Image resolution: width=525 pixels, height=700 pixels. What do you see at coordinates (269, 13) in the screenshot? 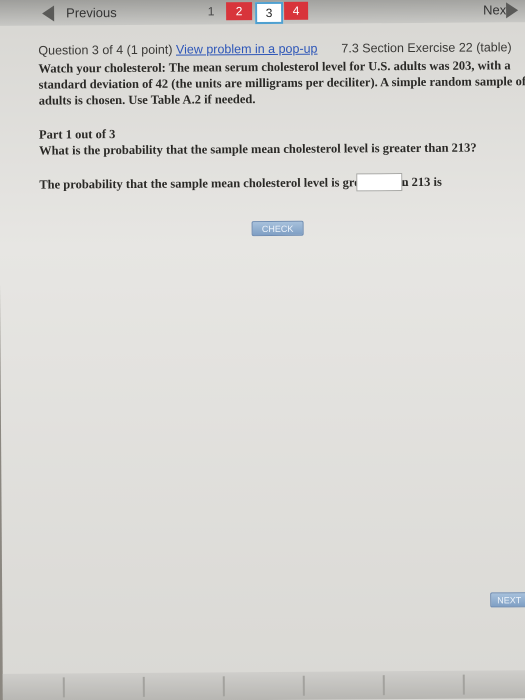
I see `page-3-button-current: 3` at bounding box center [269, 13].